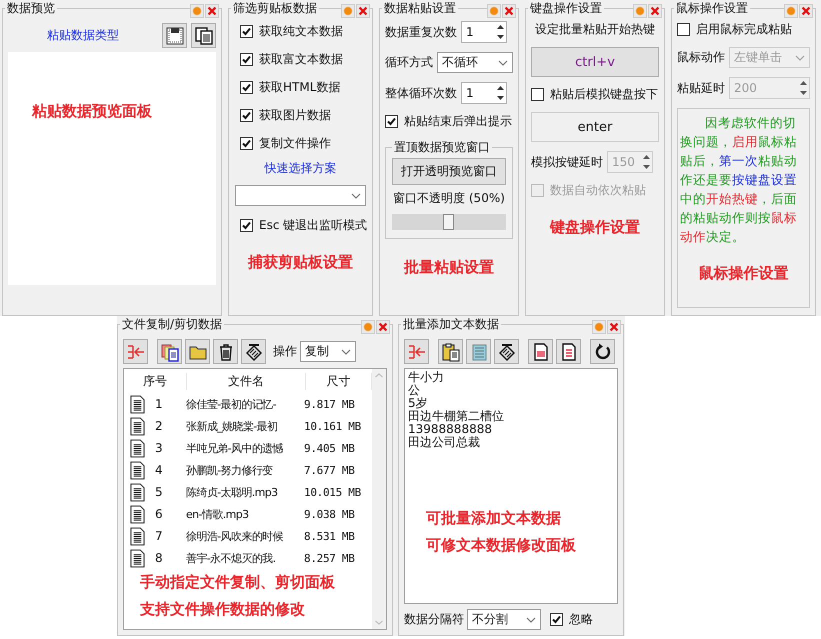 The image size is (821, 639). Describe the element at coordinates (172, 324) in the screenshot. I see `panel-title: 文件复制/剪切数据` at that location.